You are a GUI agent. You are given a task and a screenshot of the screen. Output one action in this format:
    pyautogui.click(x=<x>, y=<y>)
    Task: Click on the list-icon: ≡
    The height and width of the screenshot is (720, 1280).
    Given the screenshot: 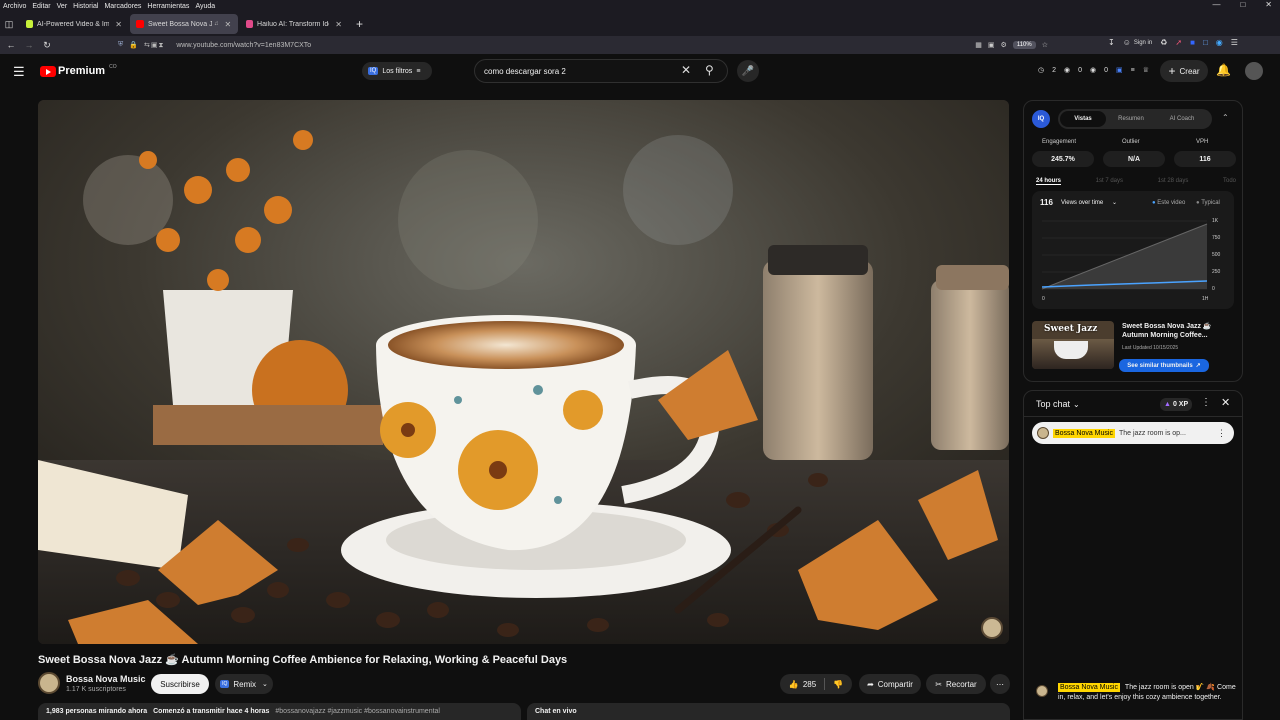 What is the action you would take?
    pyautogui.click(x=1133, y=70)
    